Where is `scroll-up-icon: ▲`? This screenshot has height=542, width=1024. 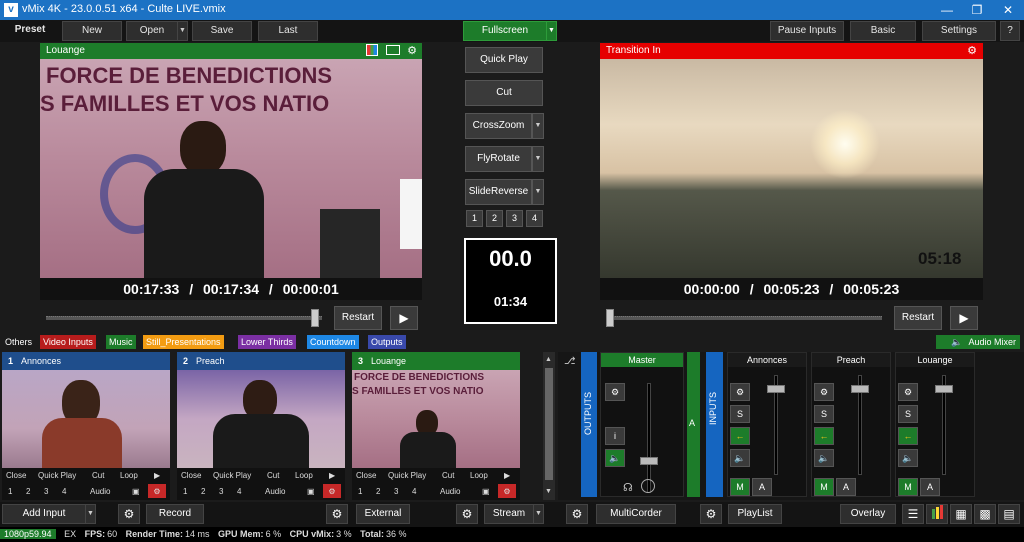 scroll-up-icon: ▲ is located at coordinates (548, 359).